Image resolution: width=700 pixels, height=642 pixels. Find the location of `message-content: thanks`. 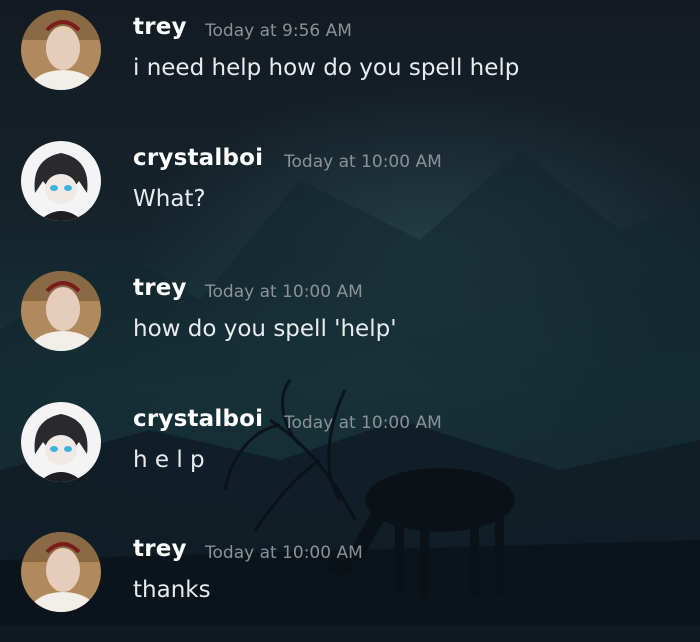

message-content: thanks is located at coordinates (172, 590).